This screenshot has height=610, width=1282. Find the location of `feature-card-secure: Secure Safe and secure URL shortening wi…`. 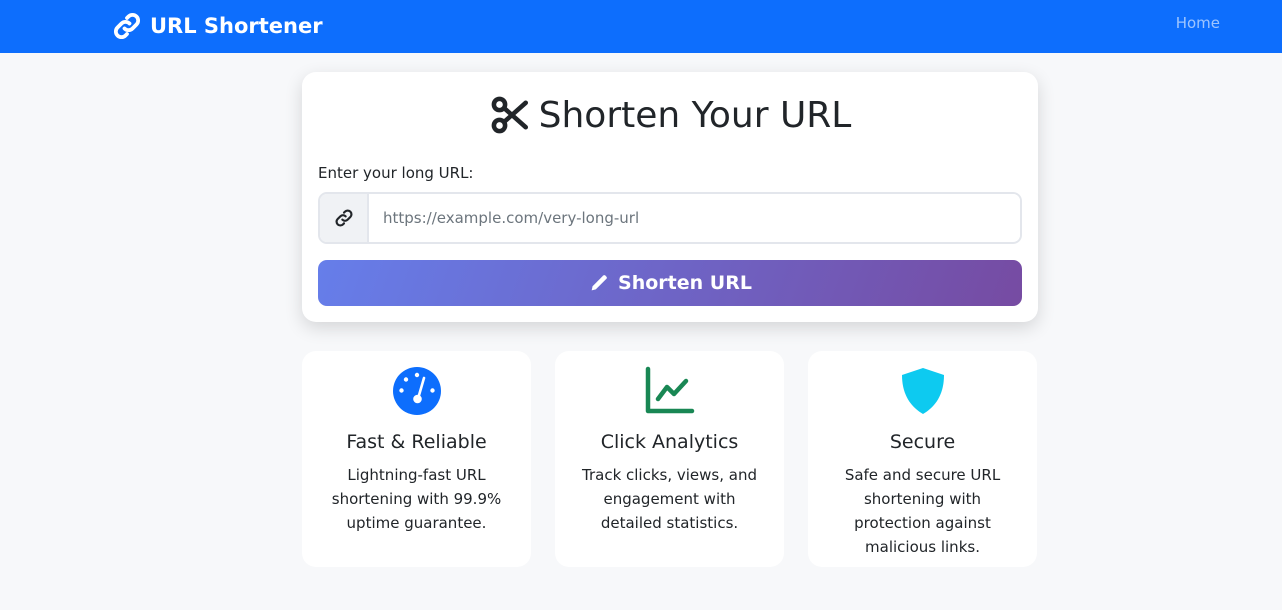

feature-card-secure: Secure Safe and secure URL shortening wi… is located at coordinates (922, 459).